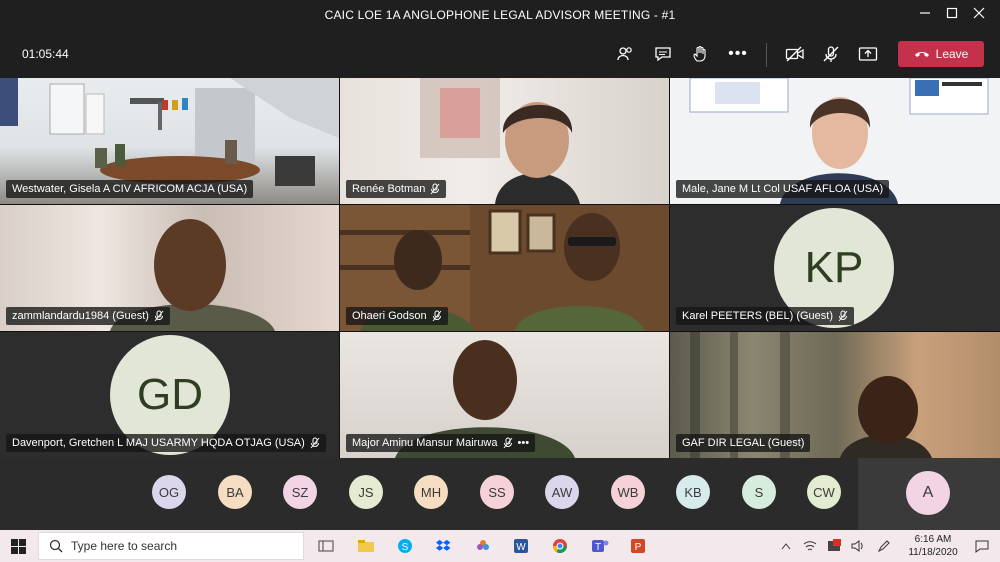  I want to click on participant-avatar-small: CW, so click(824, 492).